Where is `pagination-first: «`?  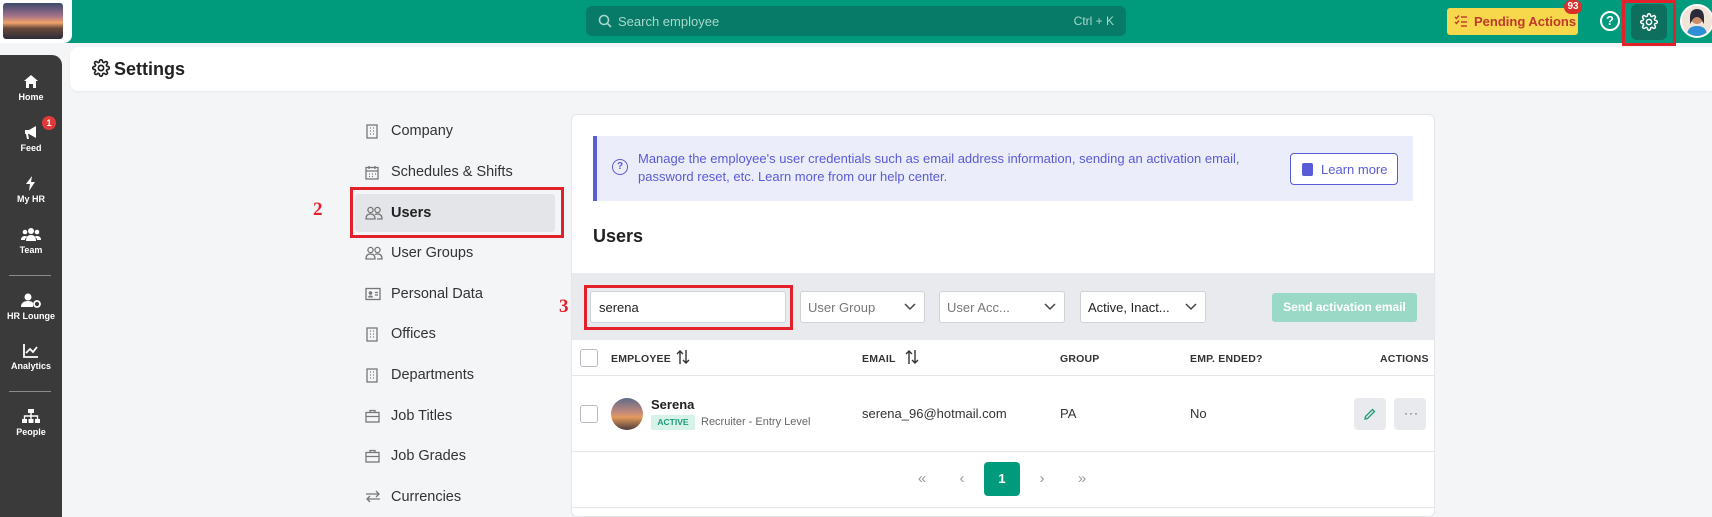 pagination-first: « is located at coordinates (922, 479).